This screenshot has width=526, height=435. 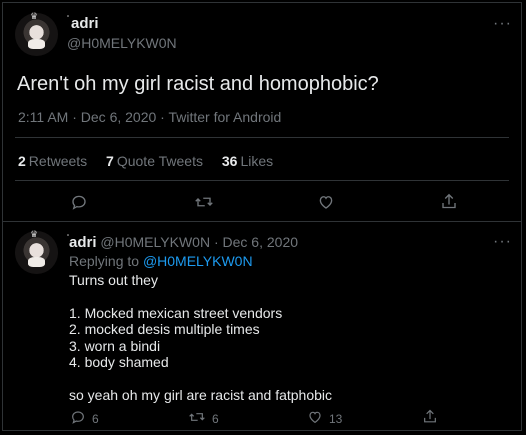 I want to click on quotes-label: Quote Tweets, so click(x=159, y=161).